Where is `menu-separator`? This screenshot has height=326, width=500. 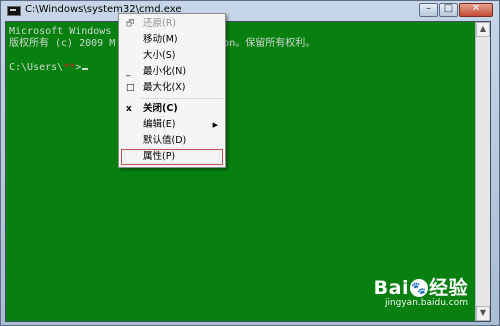
menu-separator is located at coordinates (182, 98).